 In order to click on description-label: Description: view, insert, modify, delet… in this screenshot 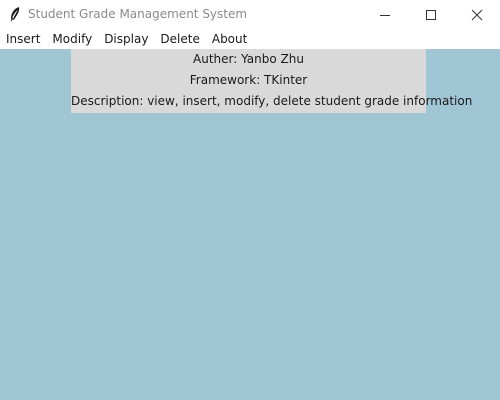, I will do `click(272, 101)`.